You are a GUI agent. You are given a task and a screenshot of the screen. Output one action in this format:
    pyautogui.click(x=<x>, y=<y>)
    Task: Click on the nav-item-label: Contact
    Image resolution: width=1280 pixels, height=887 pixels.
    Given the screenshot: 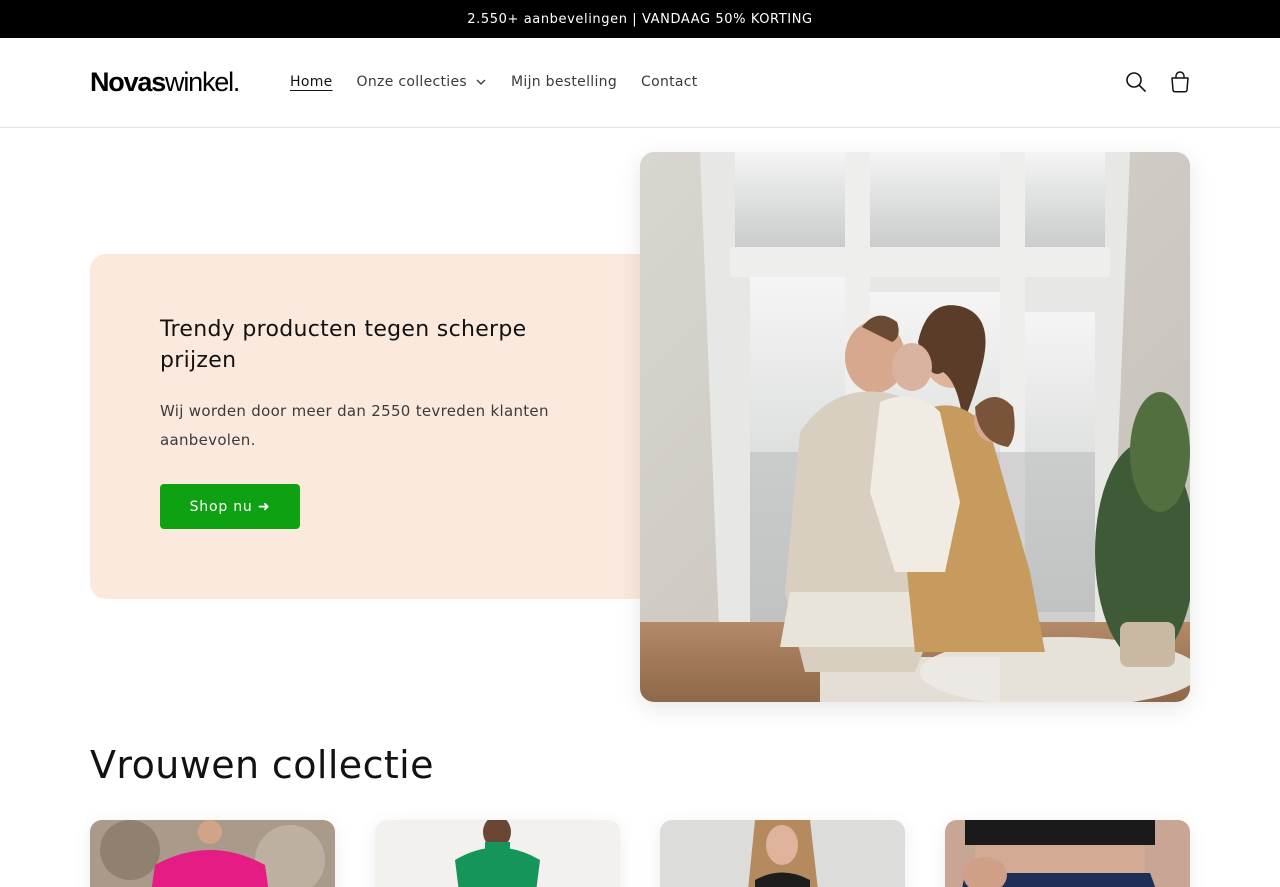 What is the action you would take?
    pyautogui.click(x=669, y=82)
    